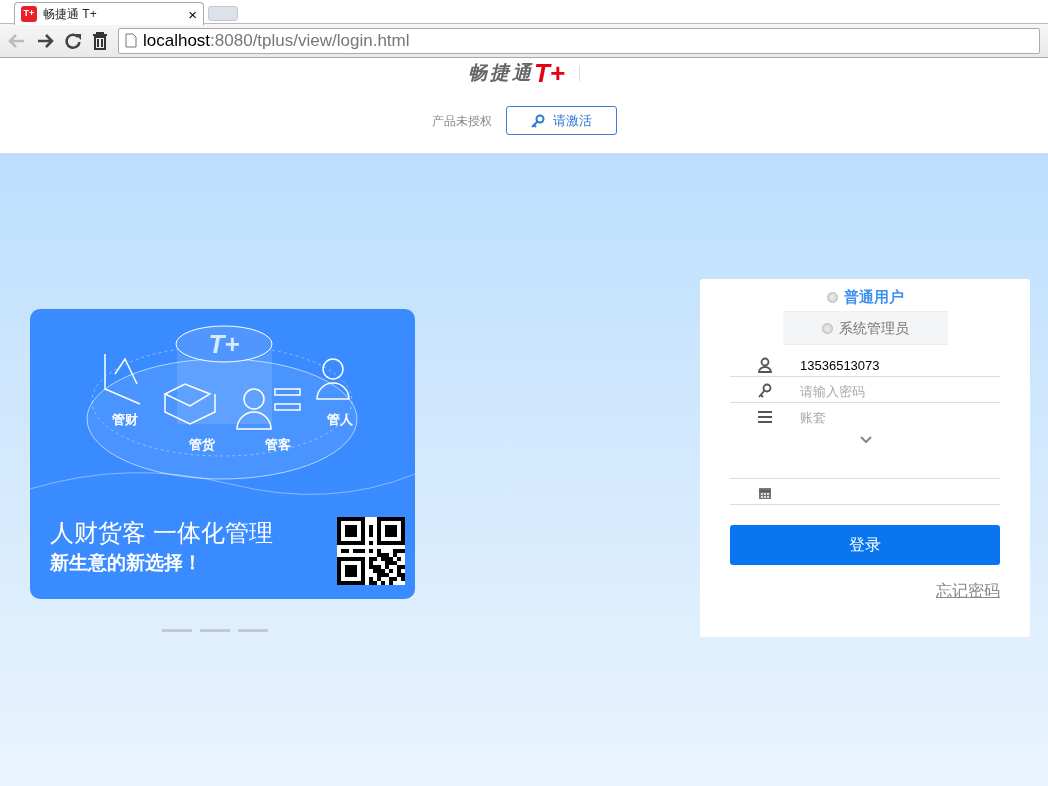 The height and width of the screenshot is (786, 1048). I want to click on banner-label: 管财, so click(125, 419).